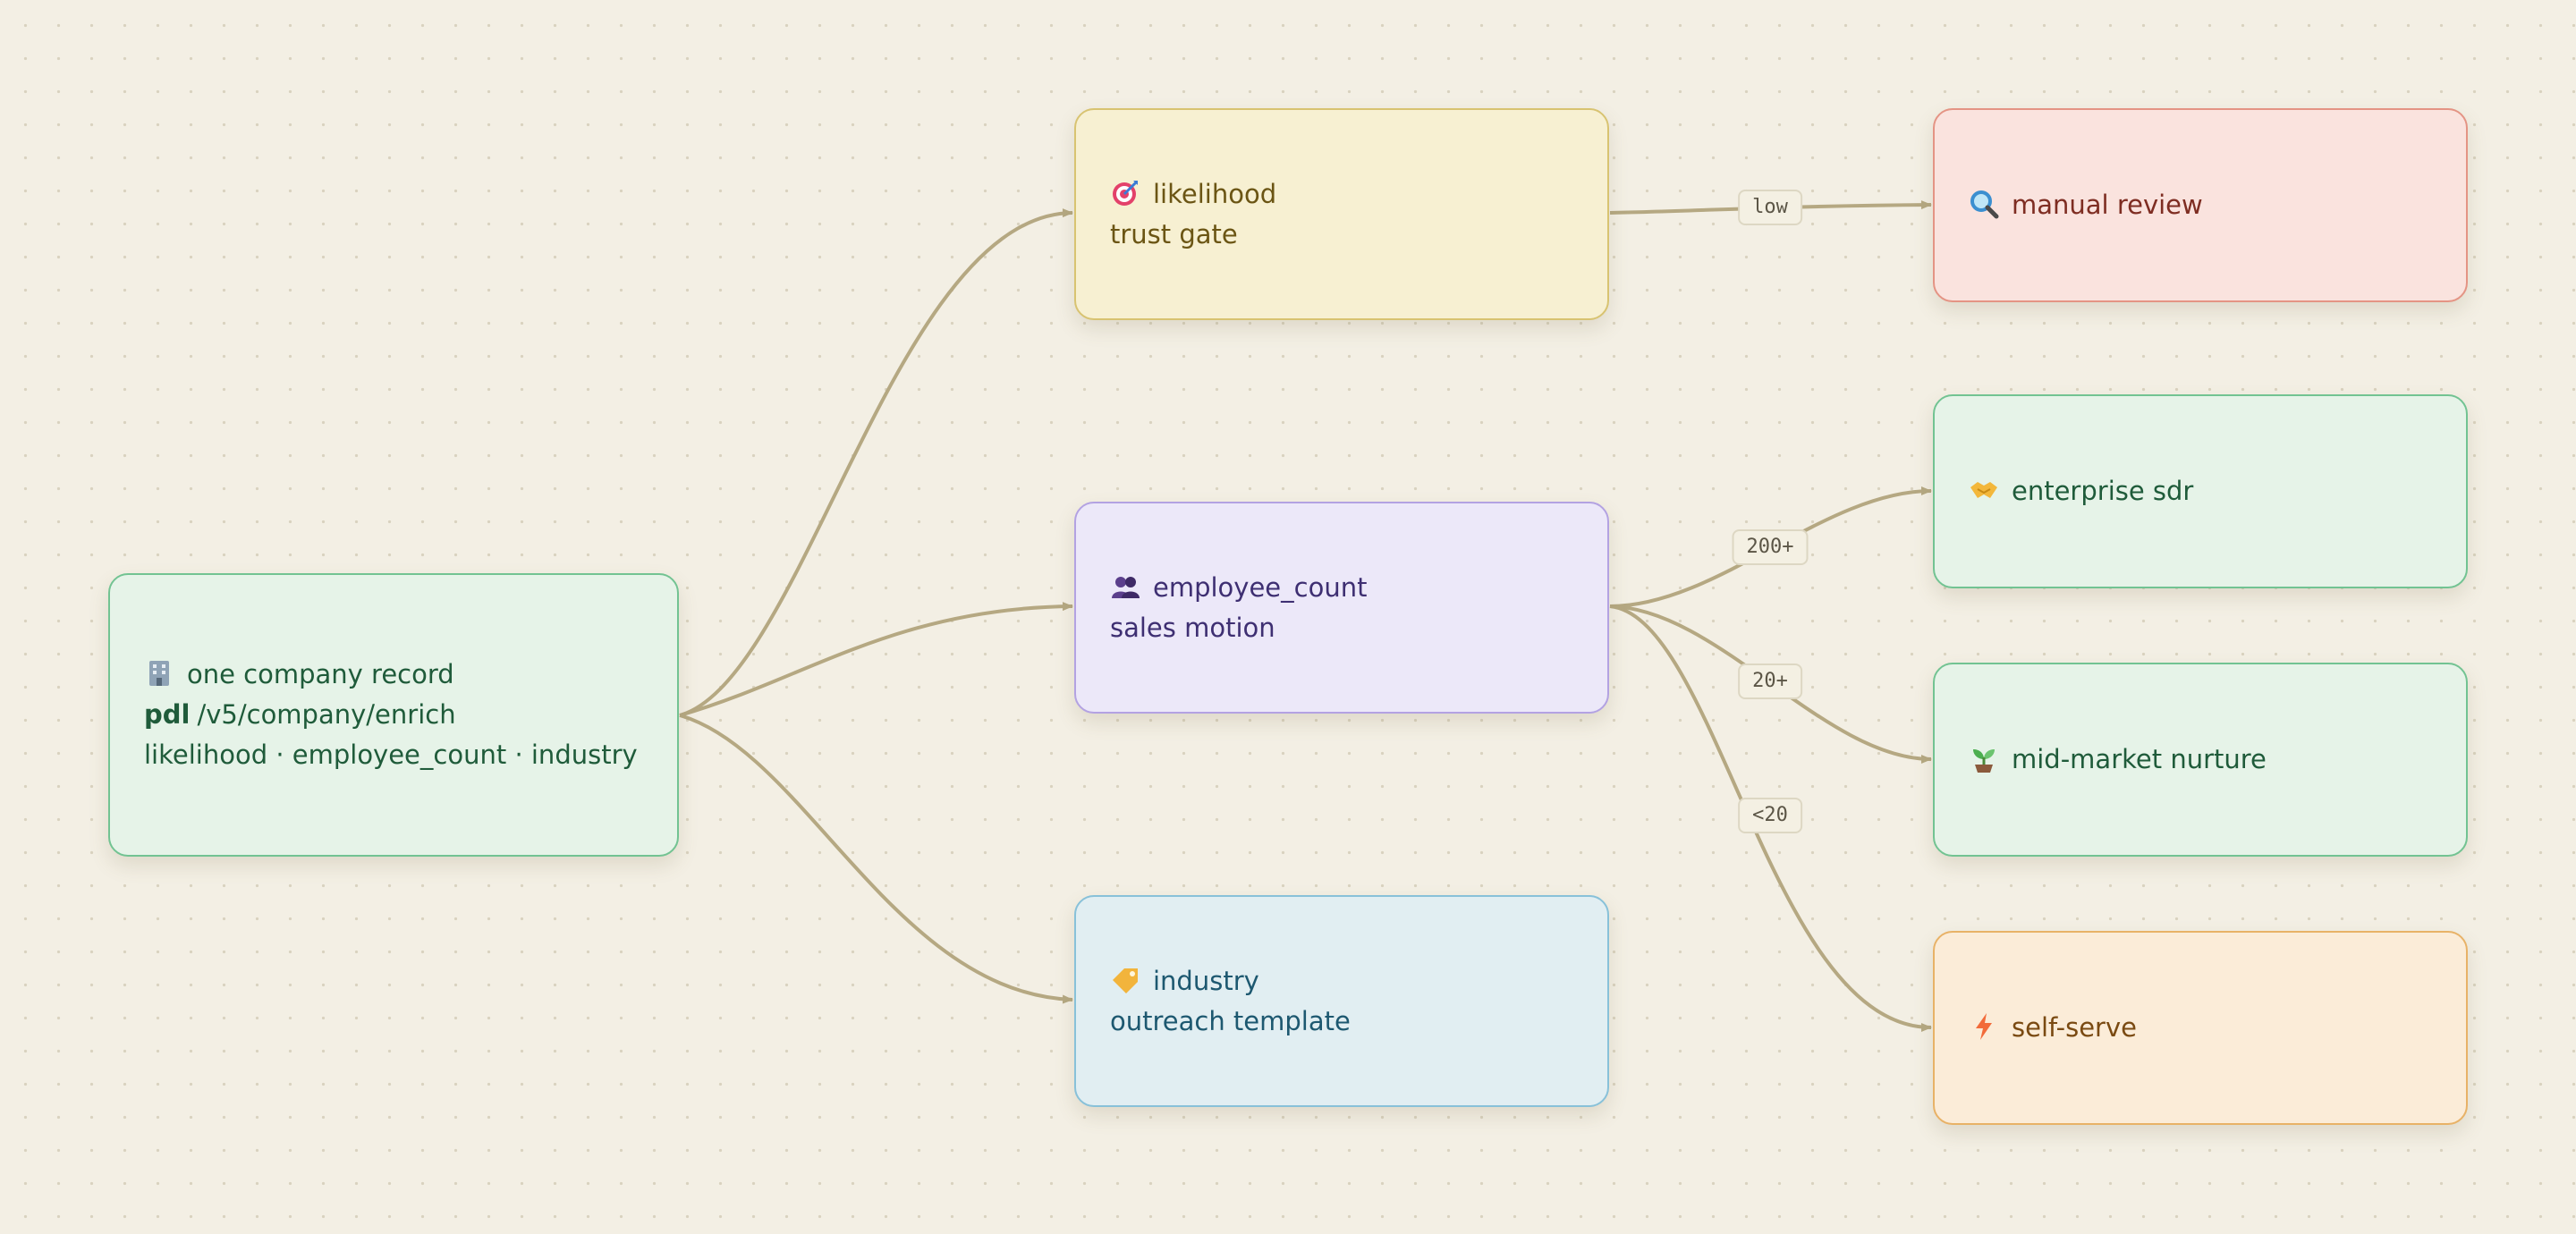 The width and height of the screenshot is (2576, 1234). What do you see at coordinates (1984, 1026) in the screenshot?
I see `lightning-icon` at bounding box center [1984, 1026].